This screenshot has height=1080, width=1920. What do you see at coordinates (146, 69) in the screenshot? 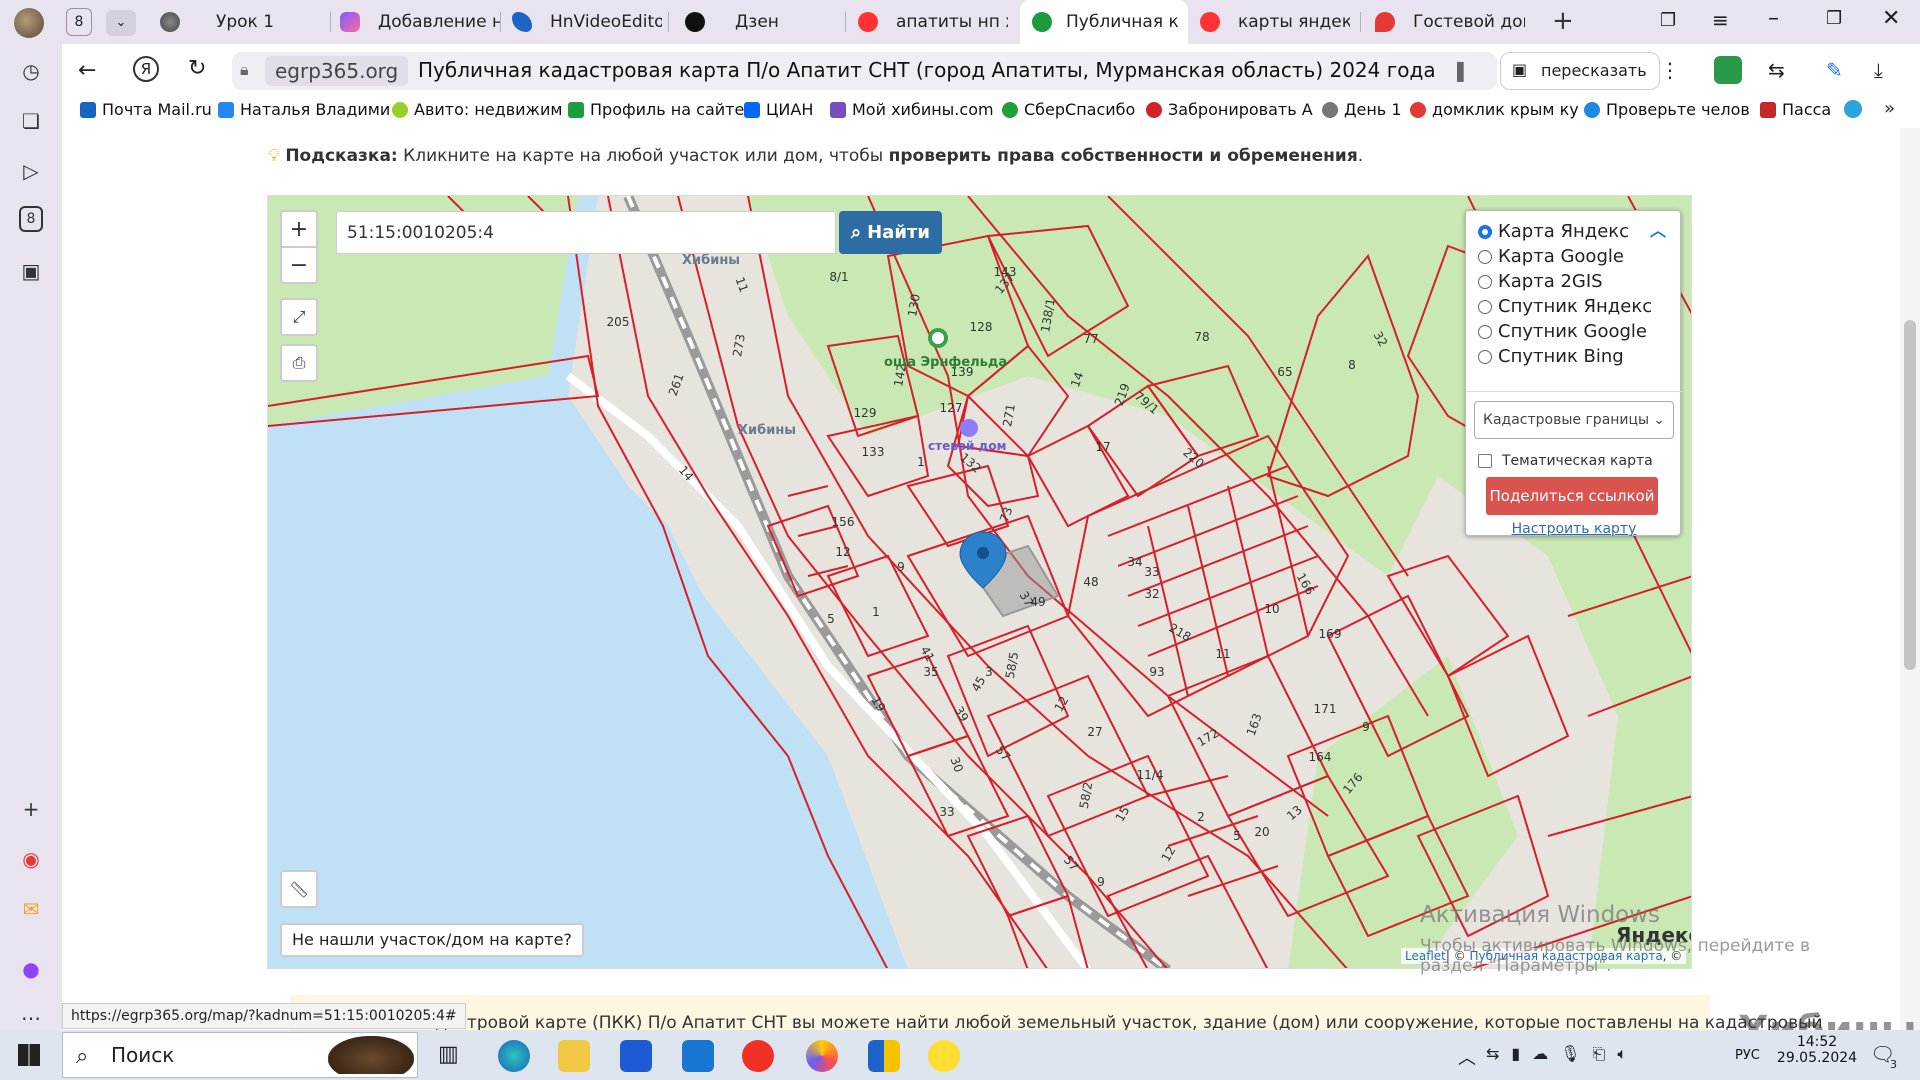
I see `yandex-y-icon: Я` at bounding box center [146, 69].